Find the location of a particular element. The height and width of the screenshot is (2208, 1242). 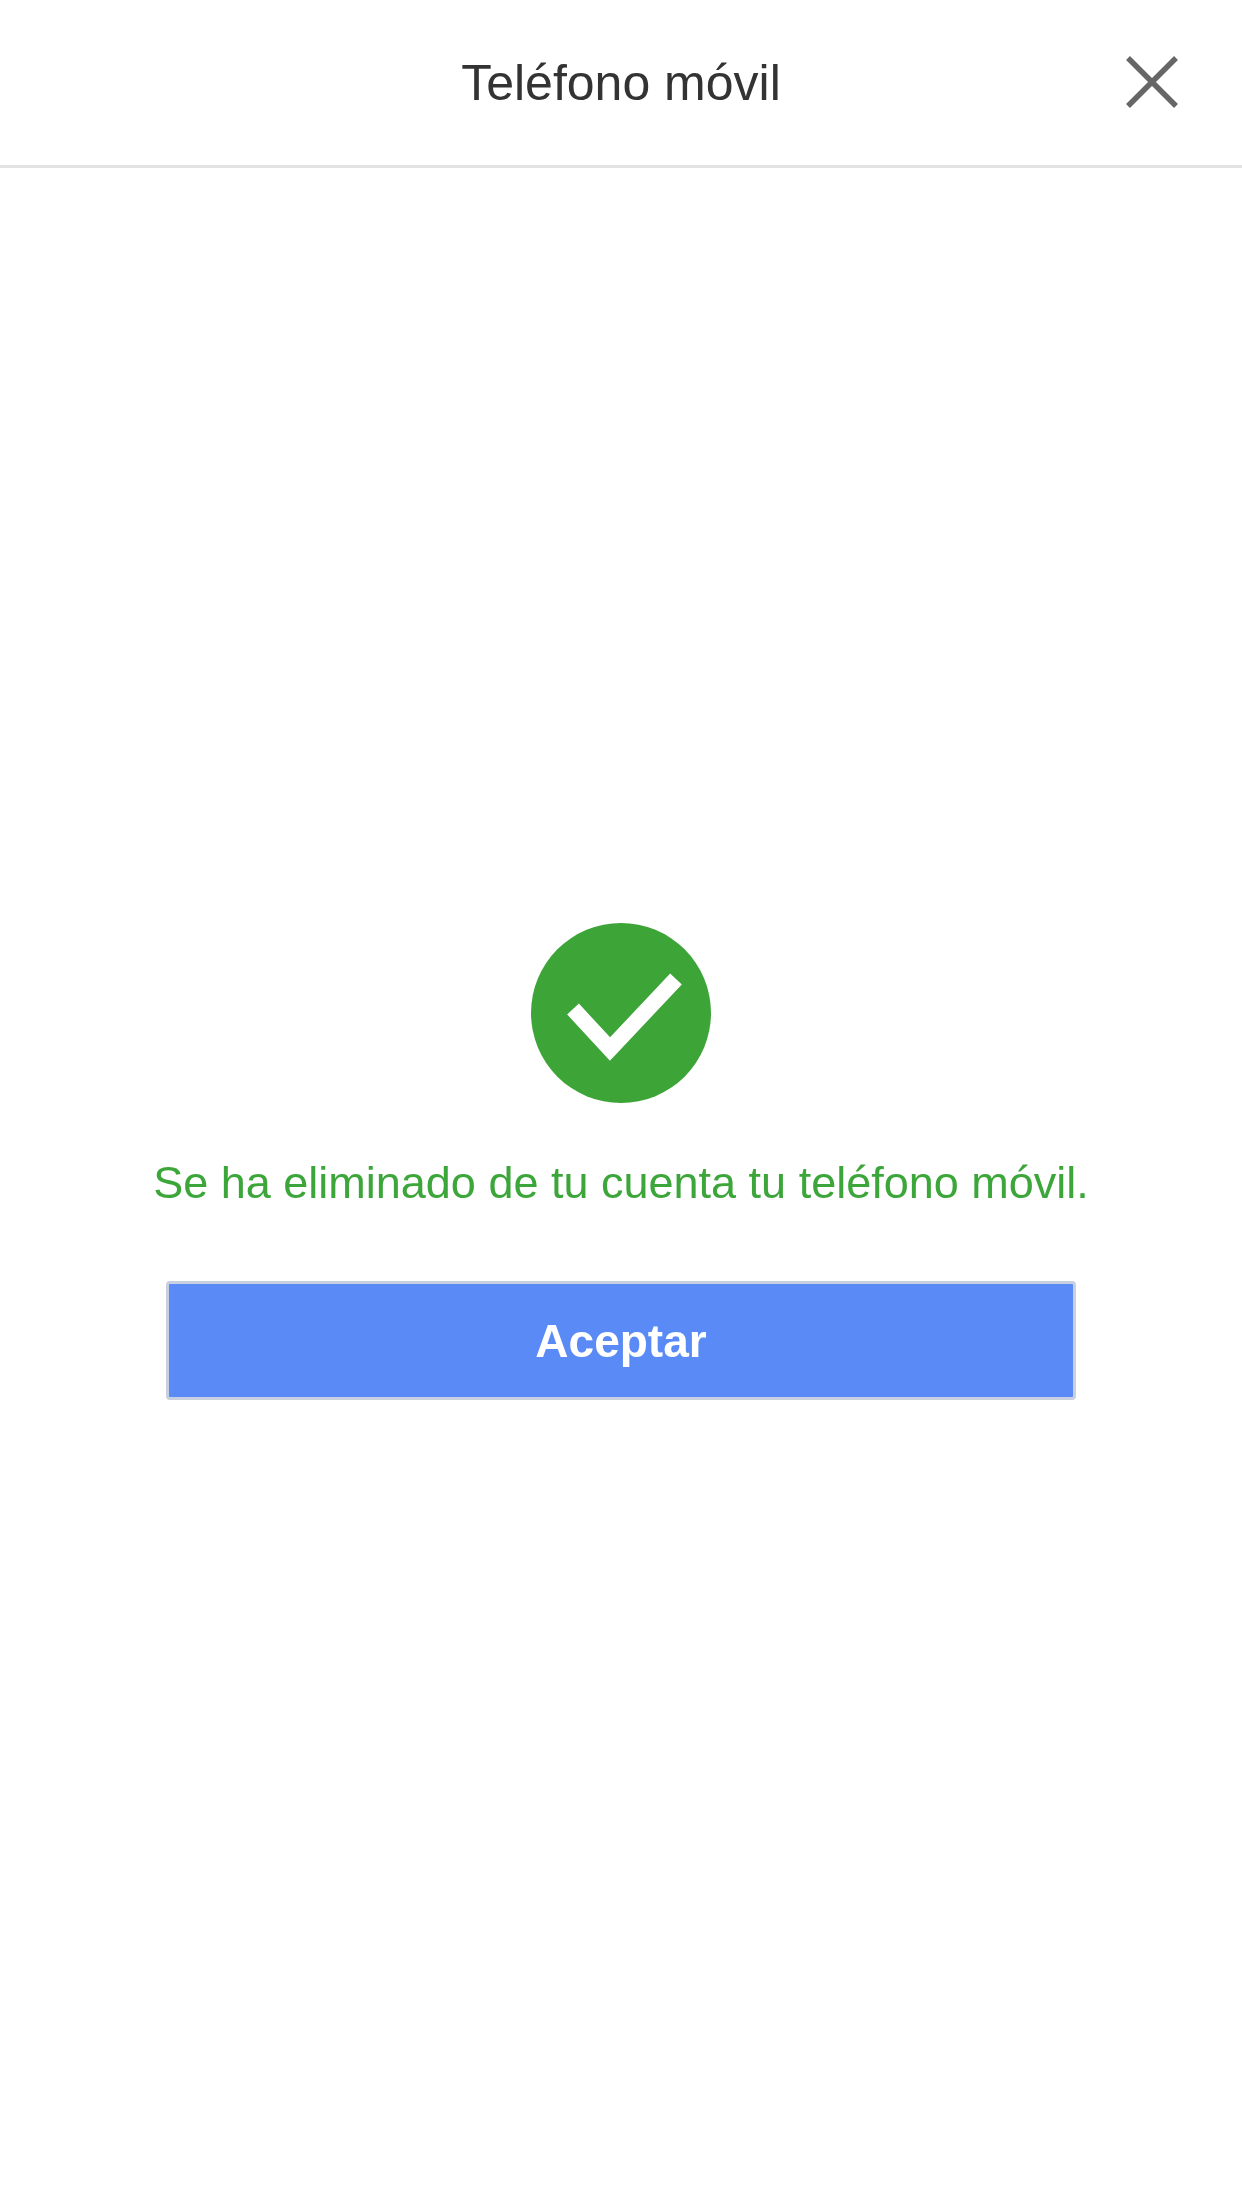

close-icon is located at coordinates (1152, 82).